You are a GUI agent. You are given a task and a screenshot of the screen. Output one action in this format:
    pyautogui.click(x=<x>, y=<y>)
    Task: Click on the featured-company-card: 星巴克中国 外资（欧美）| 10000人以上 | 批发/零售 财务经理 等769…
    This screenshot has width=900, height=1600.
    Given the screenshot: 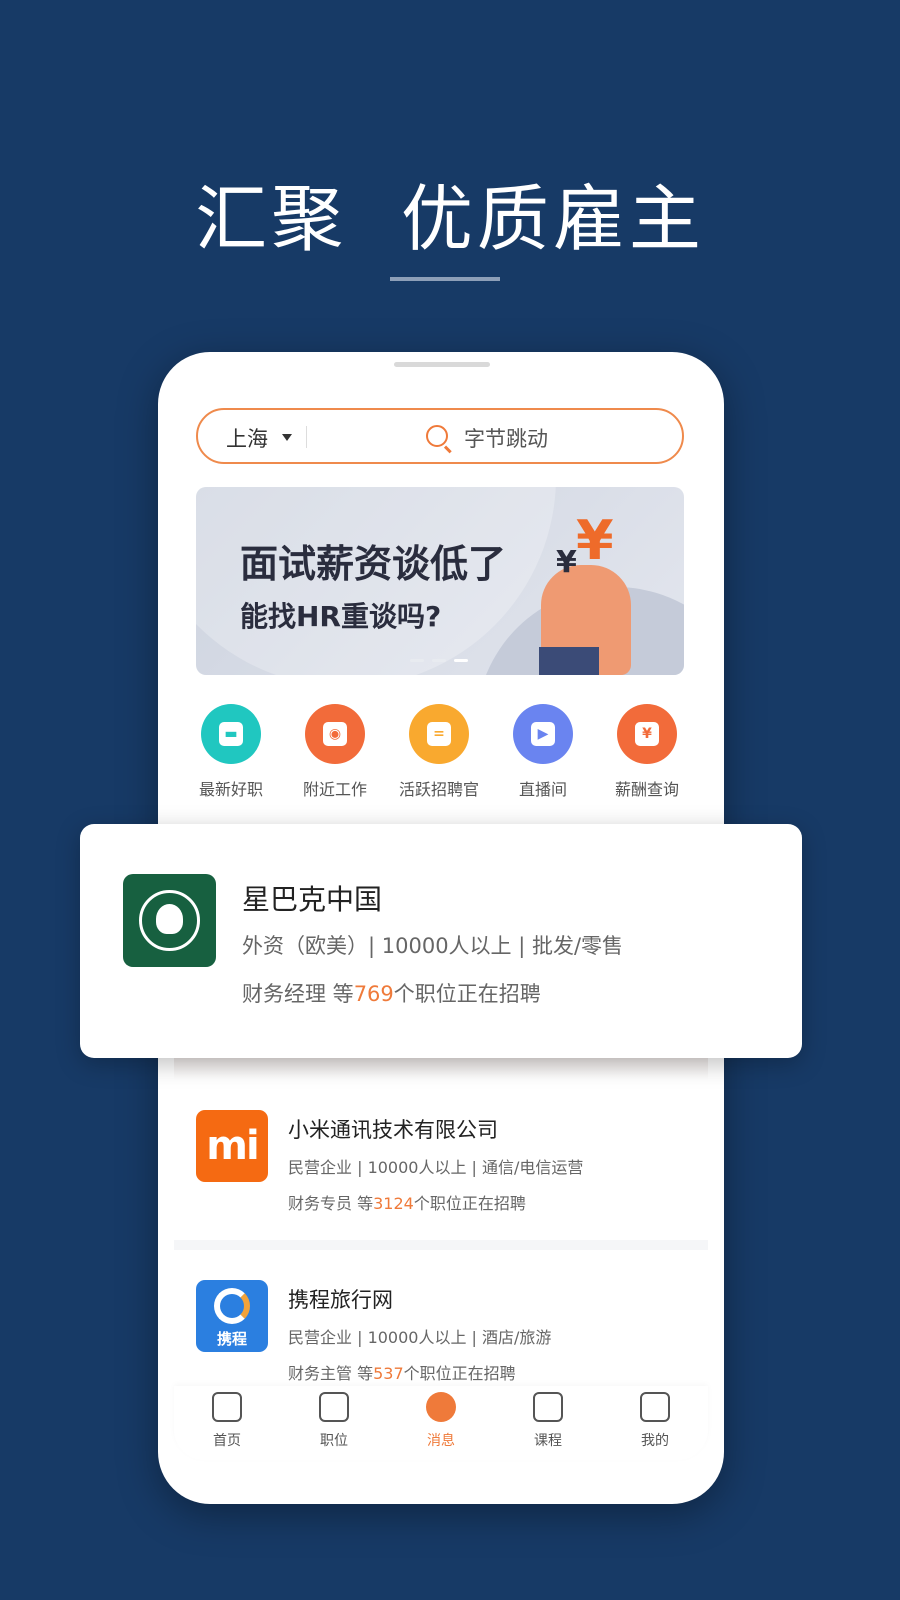 What is the action you would take?
    pyautogui.click(x=441, y=941)
    